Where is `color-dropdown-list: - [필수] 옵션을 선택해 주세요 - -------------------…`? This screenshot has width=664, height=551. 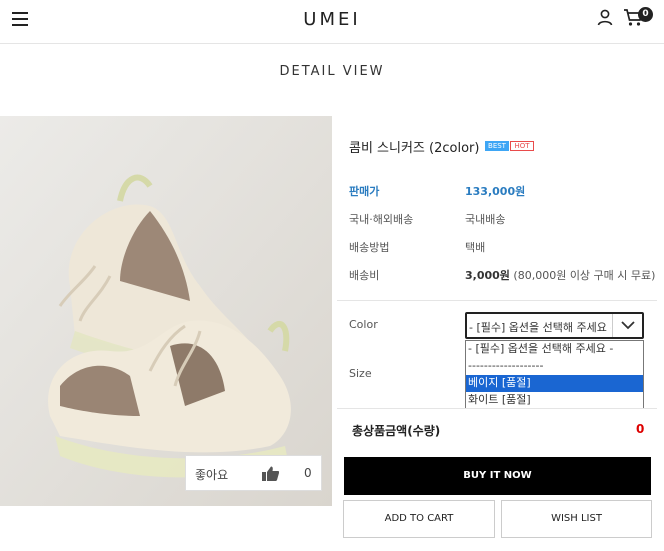
color-dropdown-list: - [필수] 옵션을 선택해 주세요 - -------------------… is located at coordinates (554, 374).